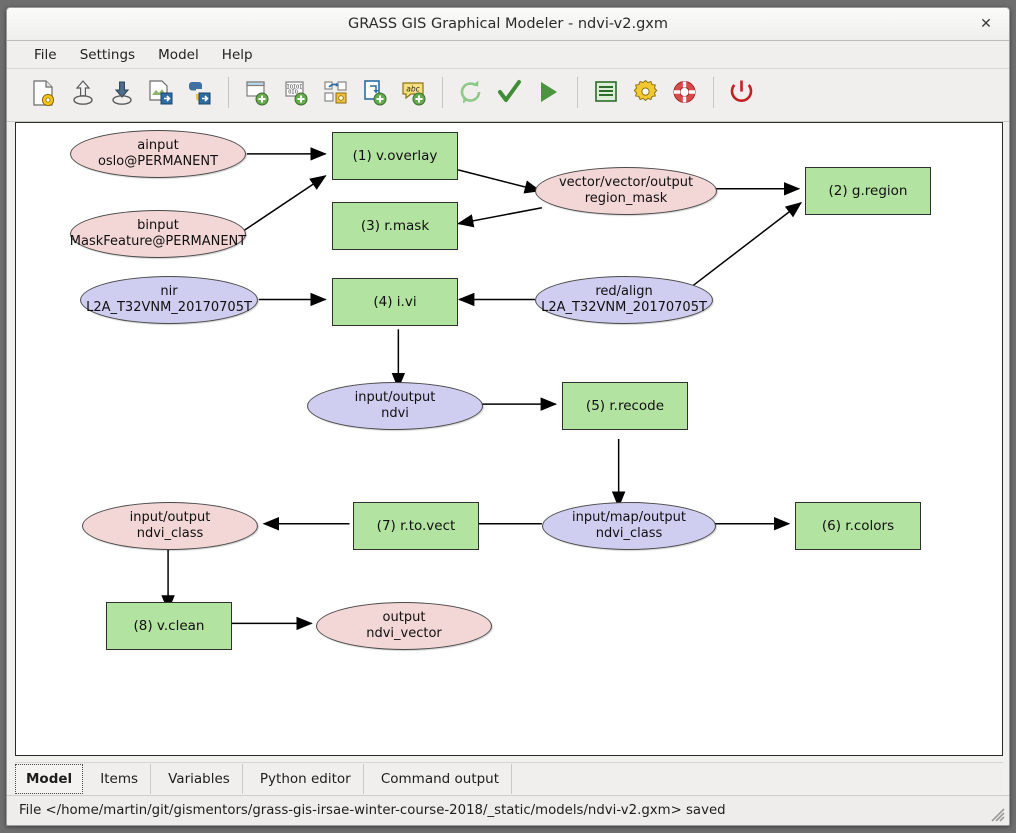 This screenshot has height=833, width=1016. I want to click on export-python-icon, so click(200, 95).